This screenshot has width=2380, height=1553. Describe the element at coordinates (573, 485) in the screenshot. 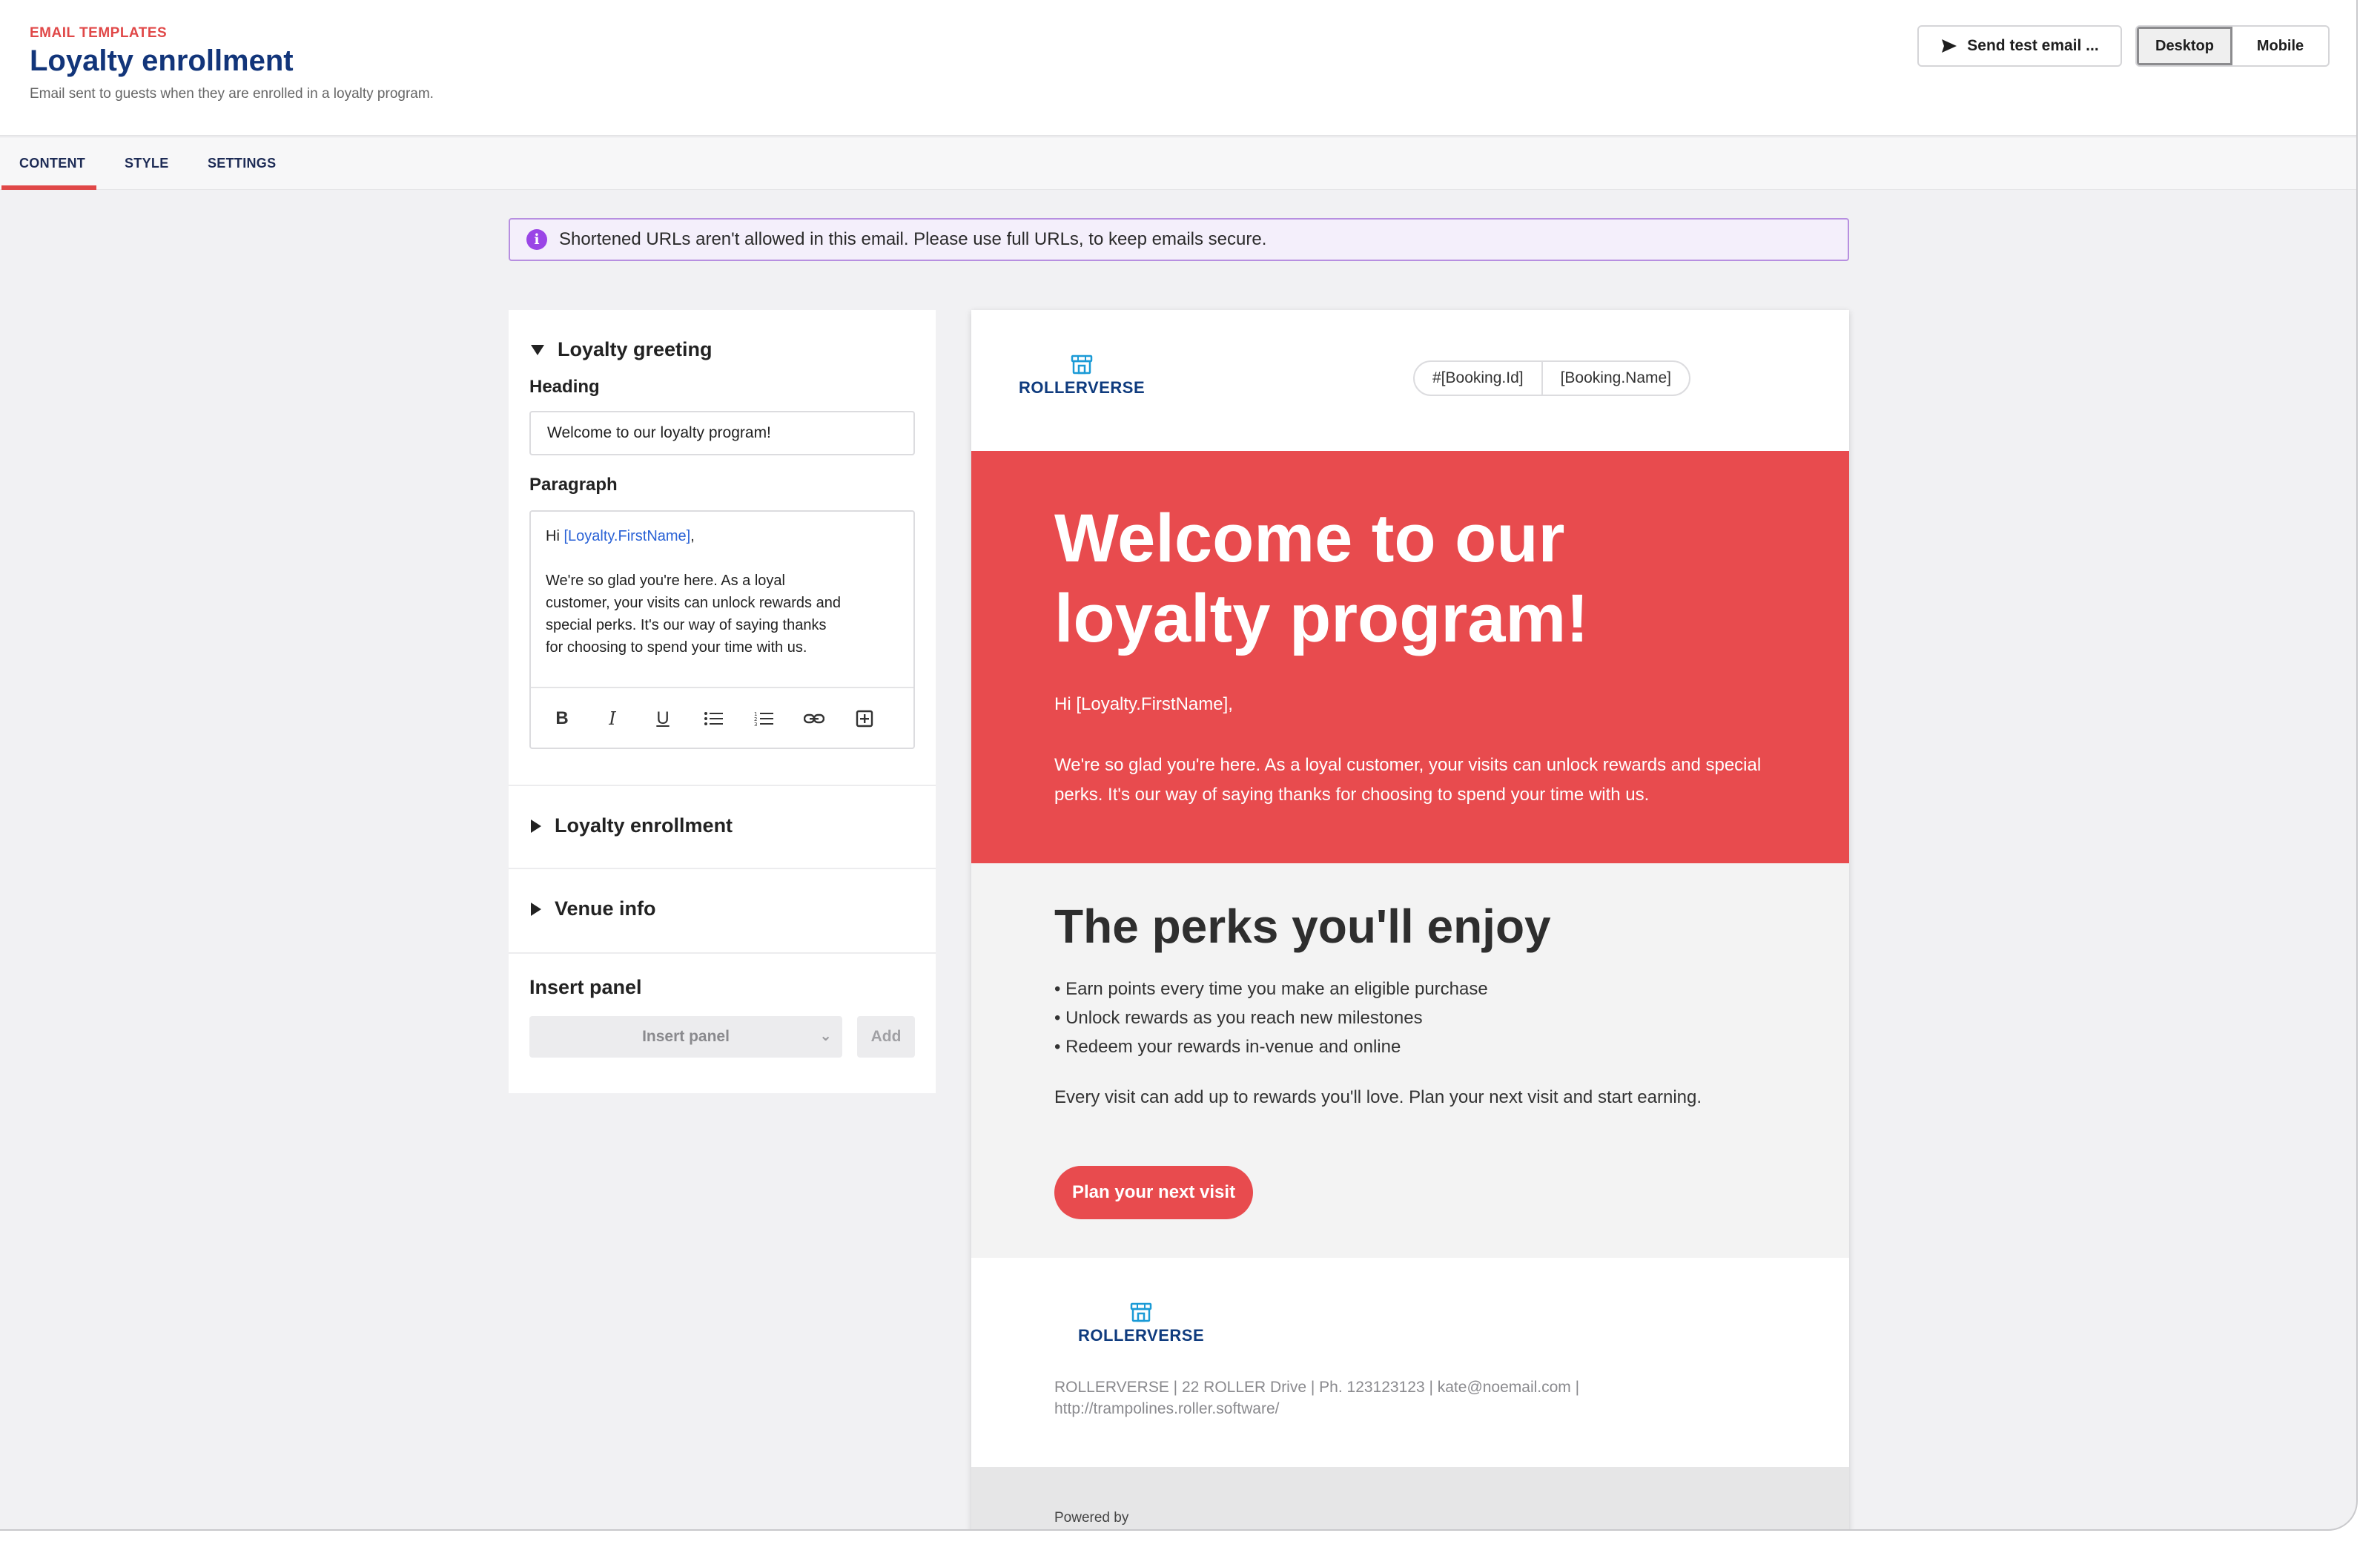

I see `paragraph-label: Paragraph` at that location.